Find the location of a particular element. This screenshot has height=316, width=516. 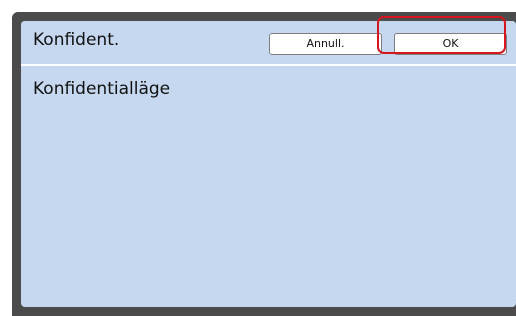

dialog-header: Konfident. Annull. OK is located at coordinates (268, 43).